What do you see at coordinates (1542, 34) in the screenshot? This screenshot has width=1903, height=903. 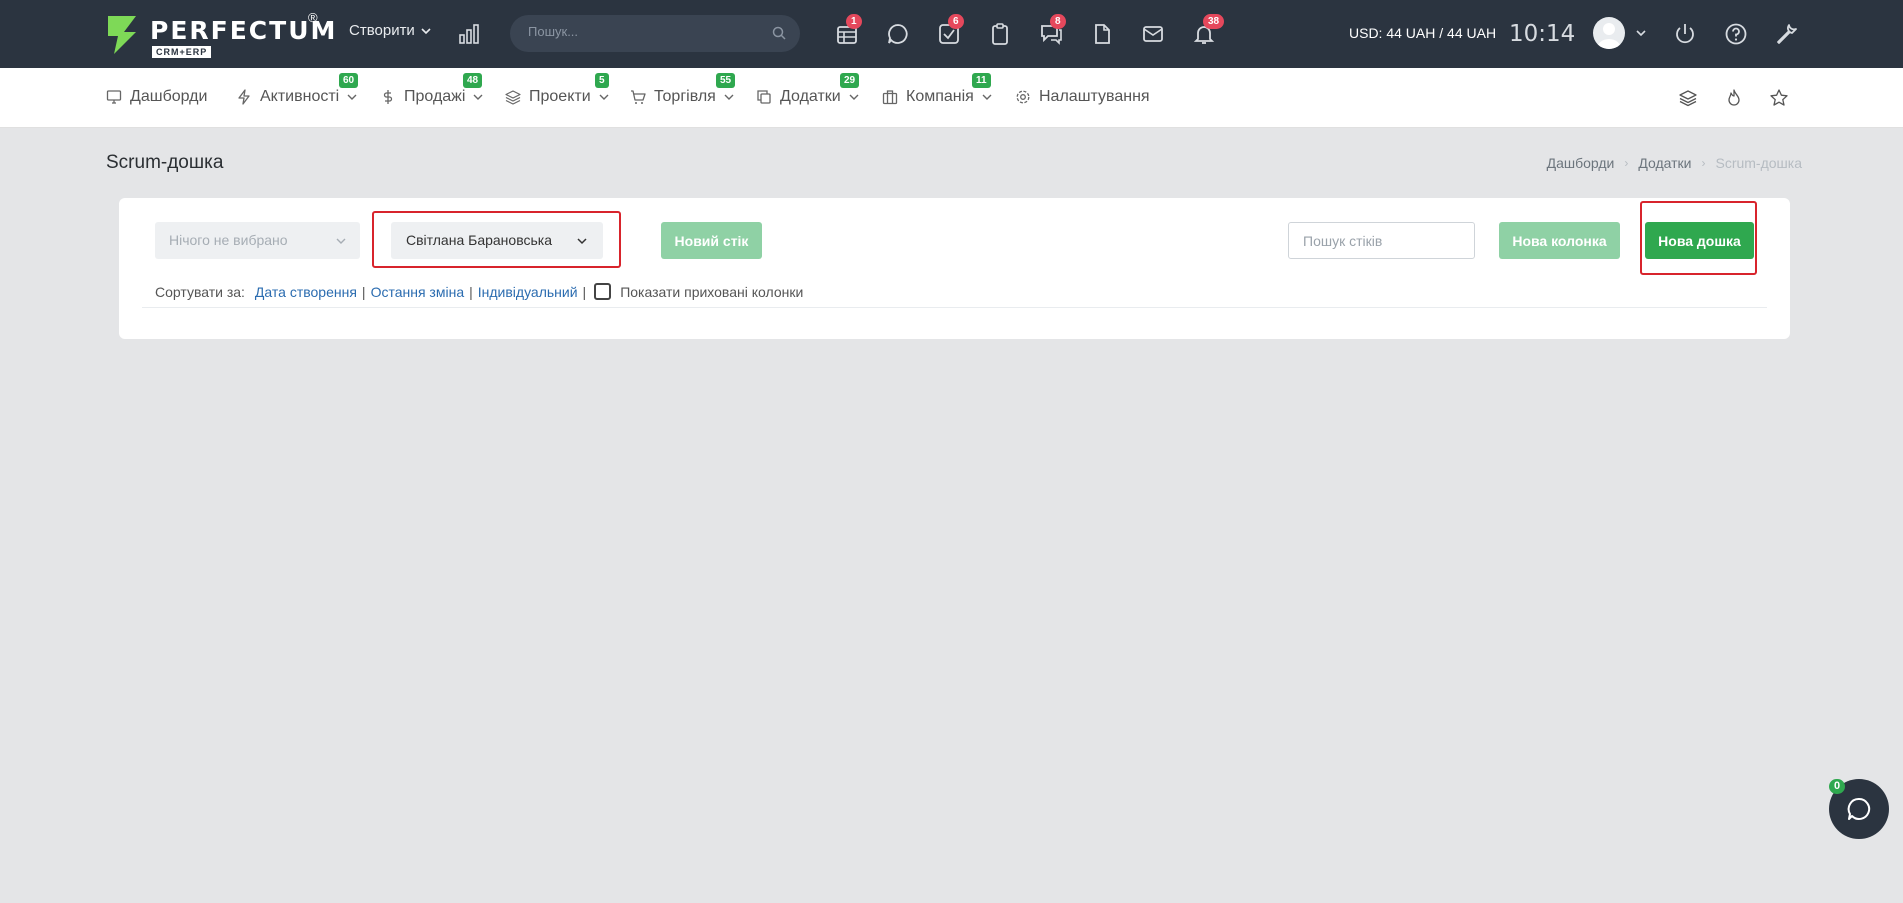 I see `clock: 10:14` at bounding box center [1542, 34].